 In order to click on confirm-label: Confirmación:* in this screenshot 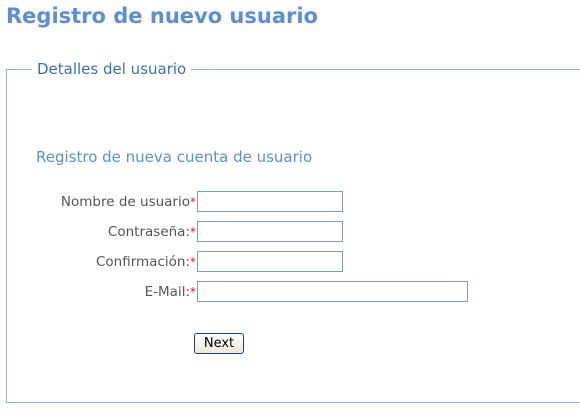, I will do `click(145, 262)`.